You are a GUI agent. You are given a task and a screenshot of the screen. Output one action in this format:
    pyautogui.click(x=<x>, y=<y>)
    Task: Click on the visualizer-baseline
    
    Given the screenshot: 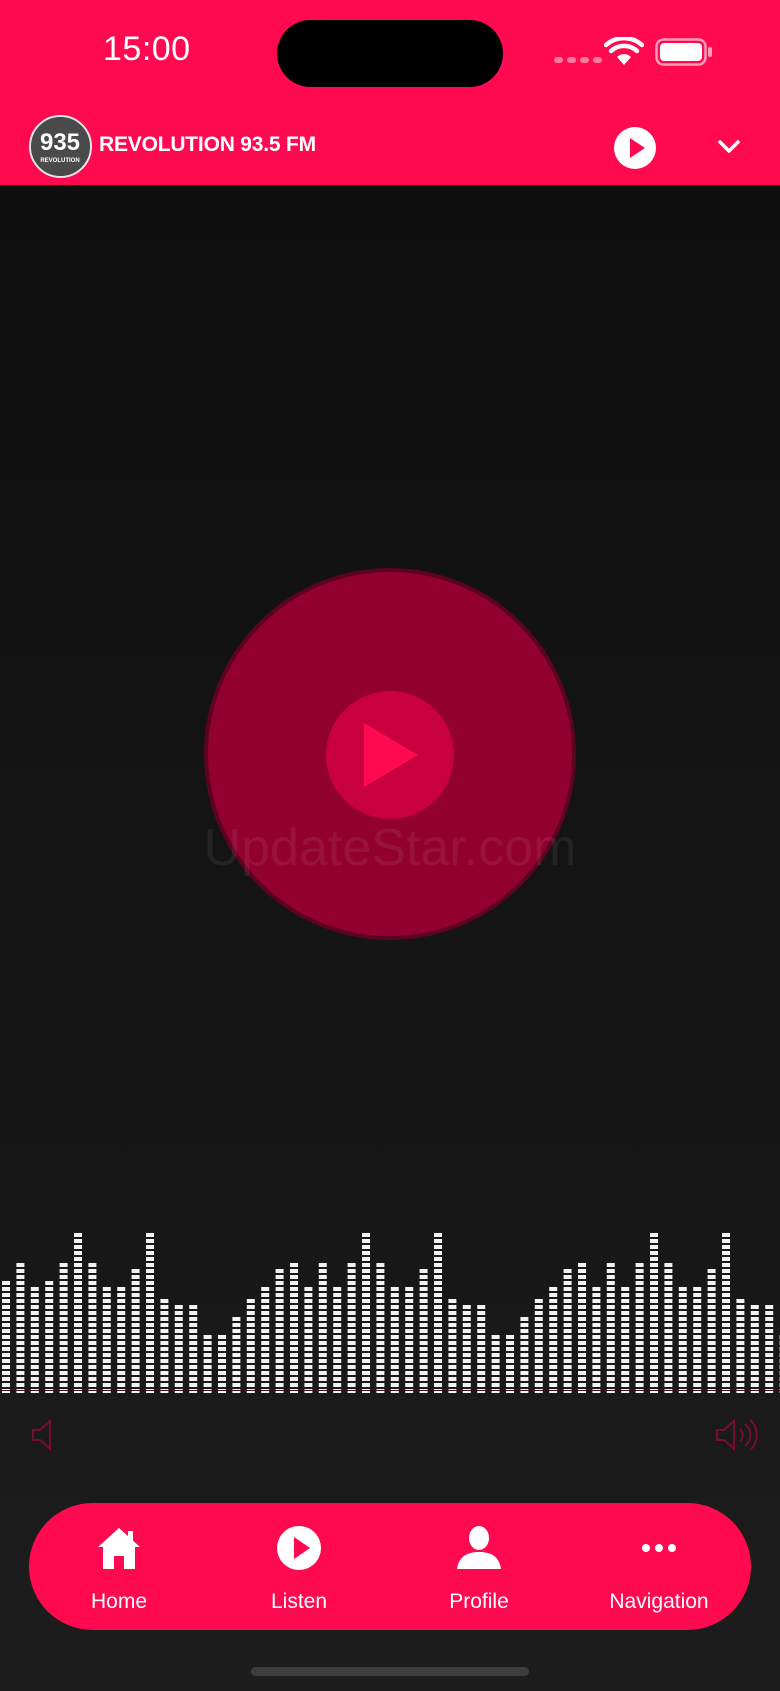 What is the action you would take?
    pyautogui.click(x=390, y=1390)
    